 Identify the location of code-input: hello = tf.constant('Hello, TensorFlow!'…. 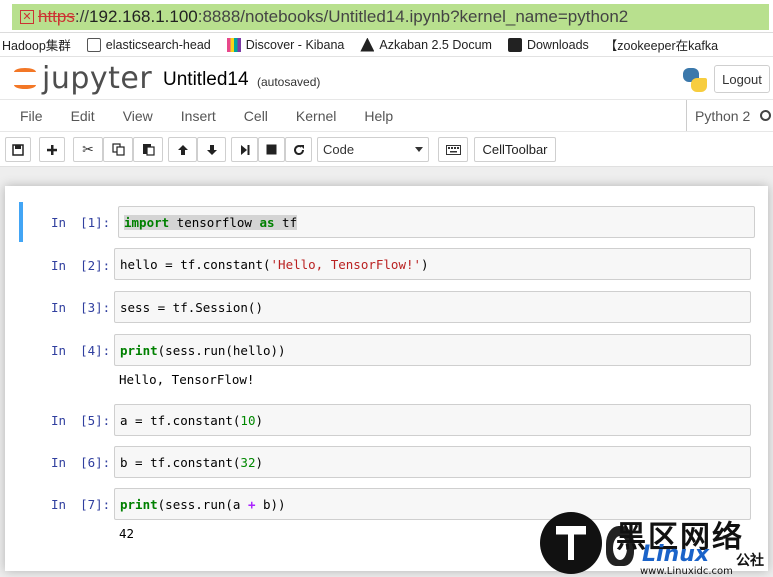
(432, 264).